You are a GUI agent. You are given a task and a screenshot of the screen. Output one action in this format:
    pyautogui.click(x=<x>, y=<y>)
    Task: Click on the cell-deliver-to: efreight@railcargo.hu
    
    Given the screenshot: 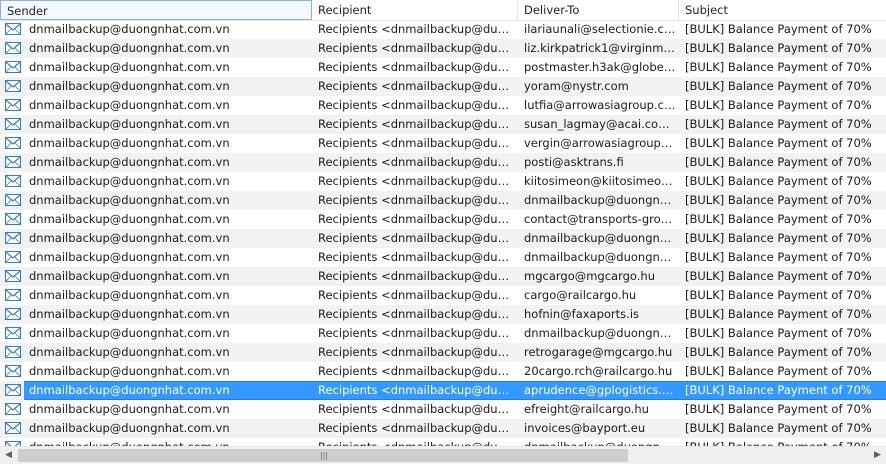 What is the action you would take?
    pyautogui.click(x=586, y=409)
    